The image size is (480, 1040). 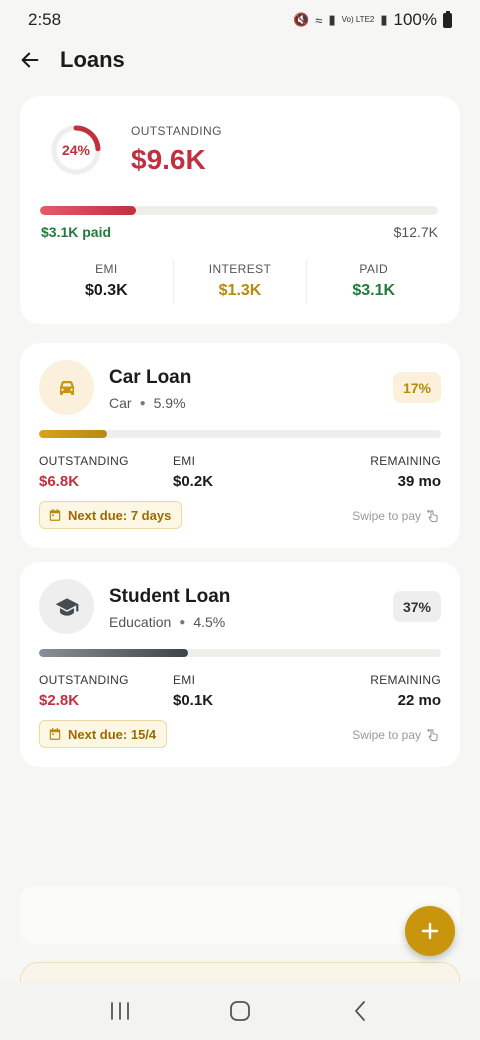 I want to click on recent-apps-icon, so click(x=120, y=1011).